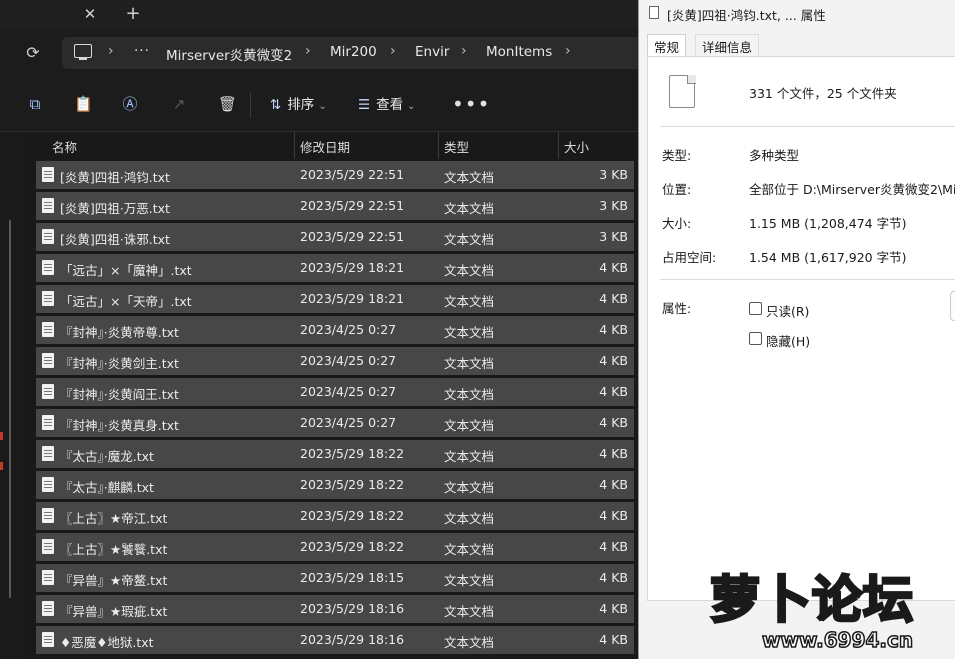 The height and width of the screenshot is (659, 955). I want to click on close-tab-icon: ✕, so click(90, 14).